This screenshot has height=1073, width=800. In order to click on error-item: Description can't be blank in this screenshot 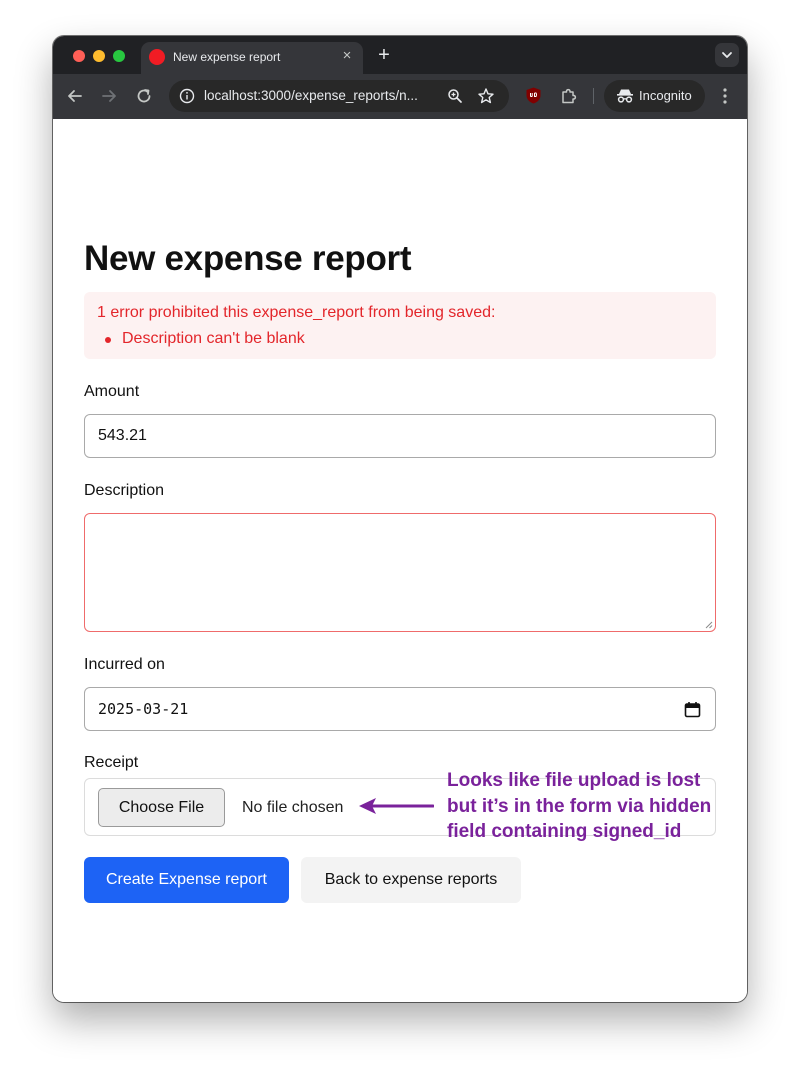, I will do `click(213, 338)`.